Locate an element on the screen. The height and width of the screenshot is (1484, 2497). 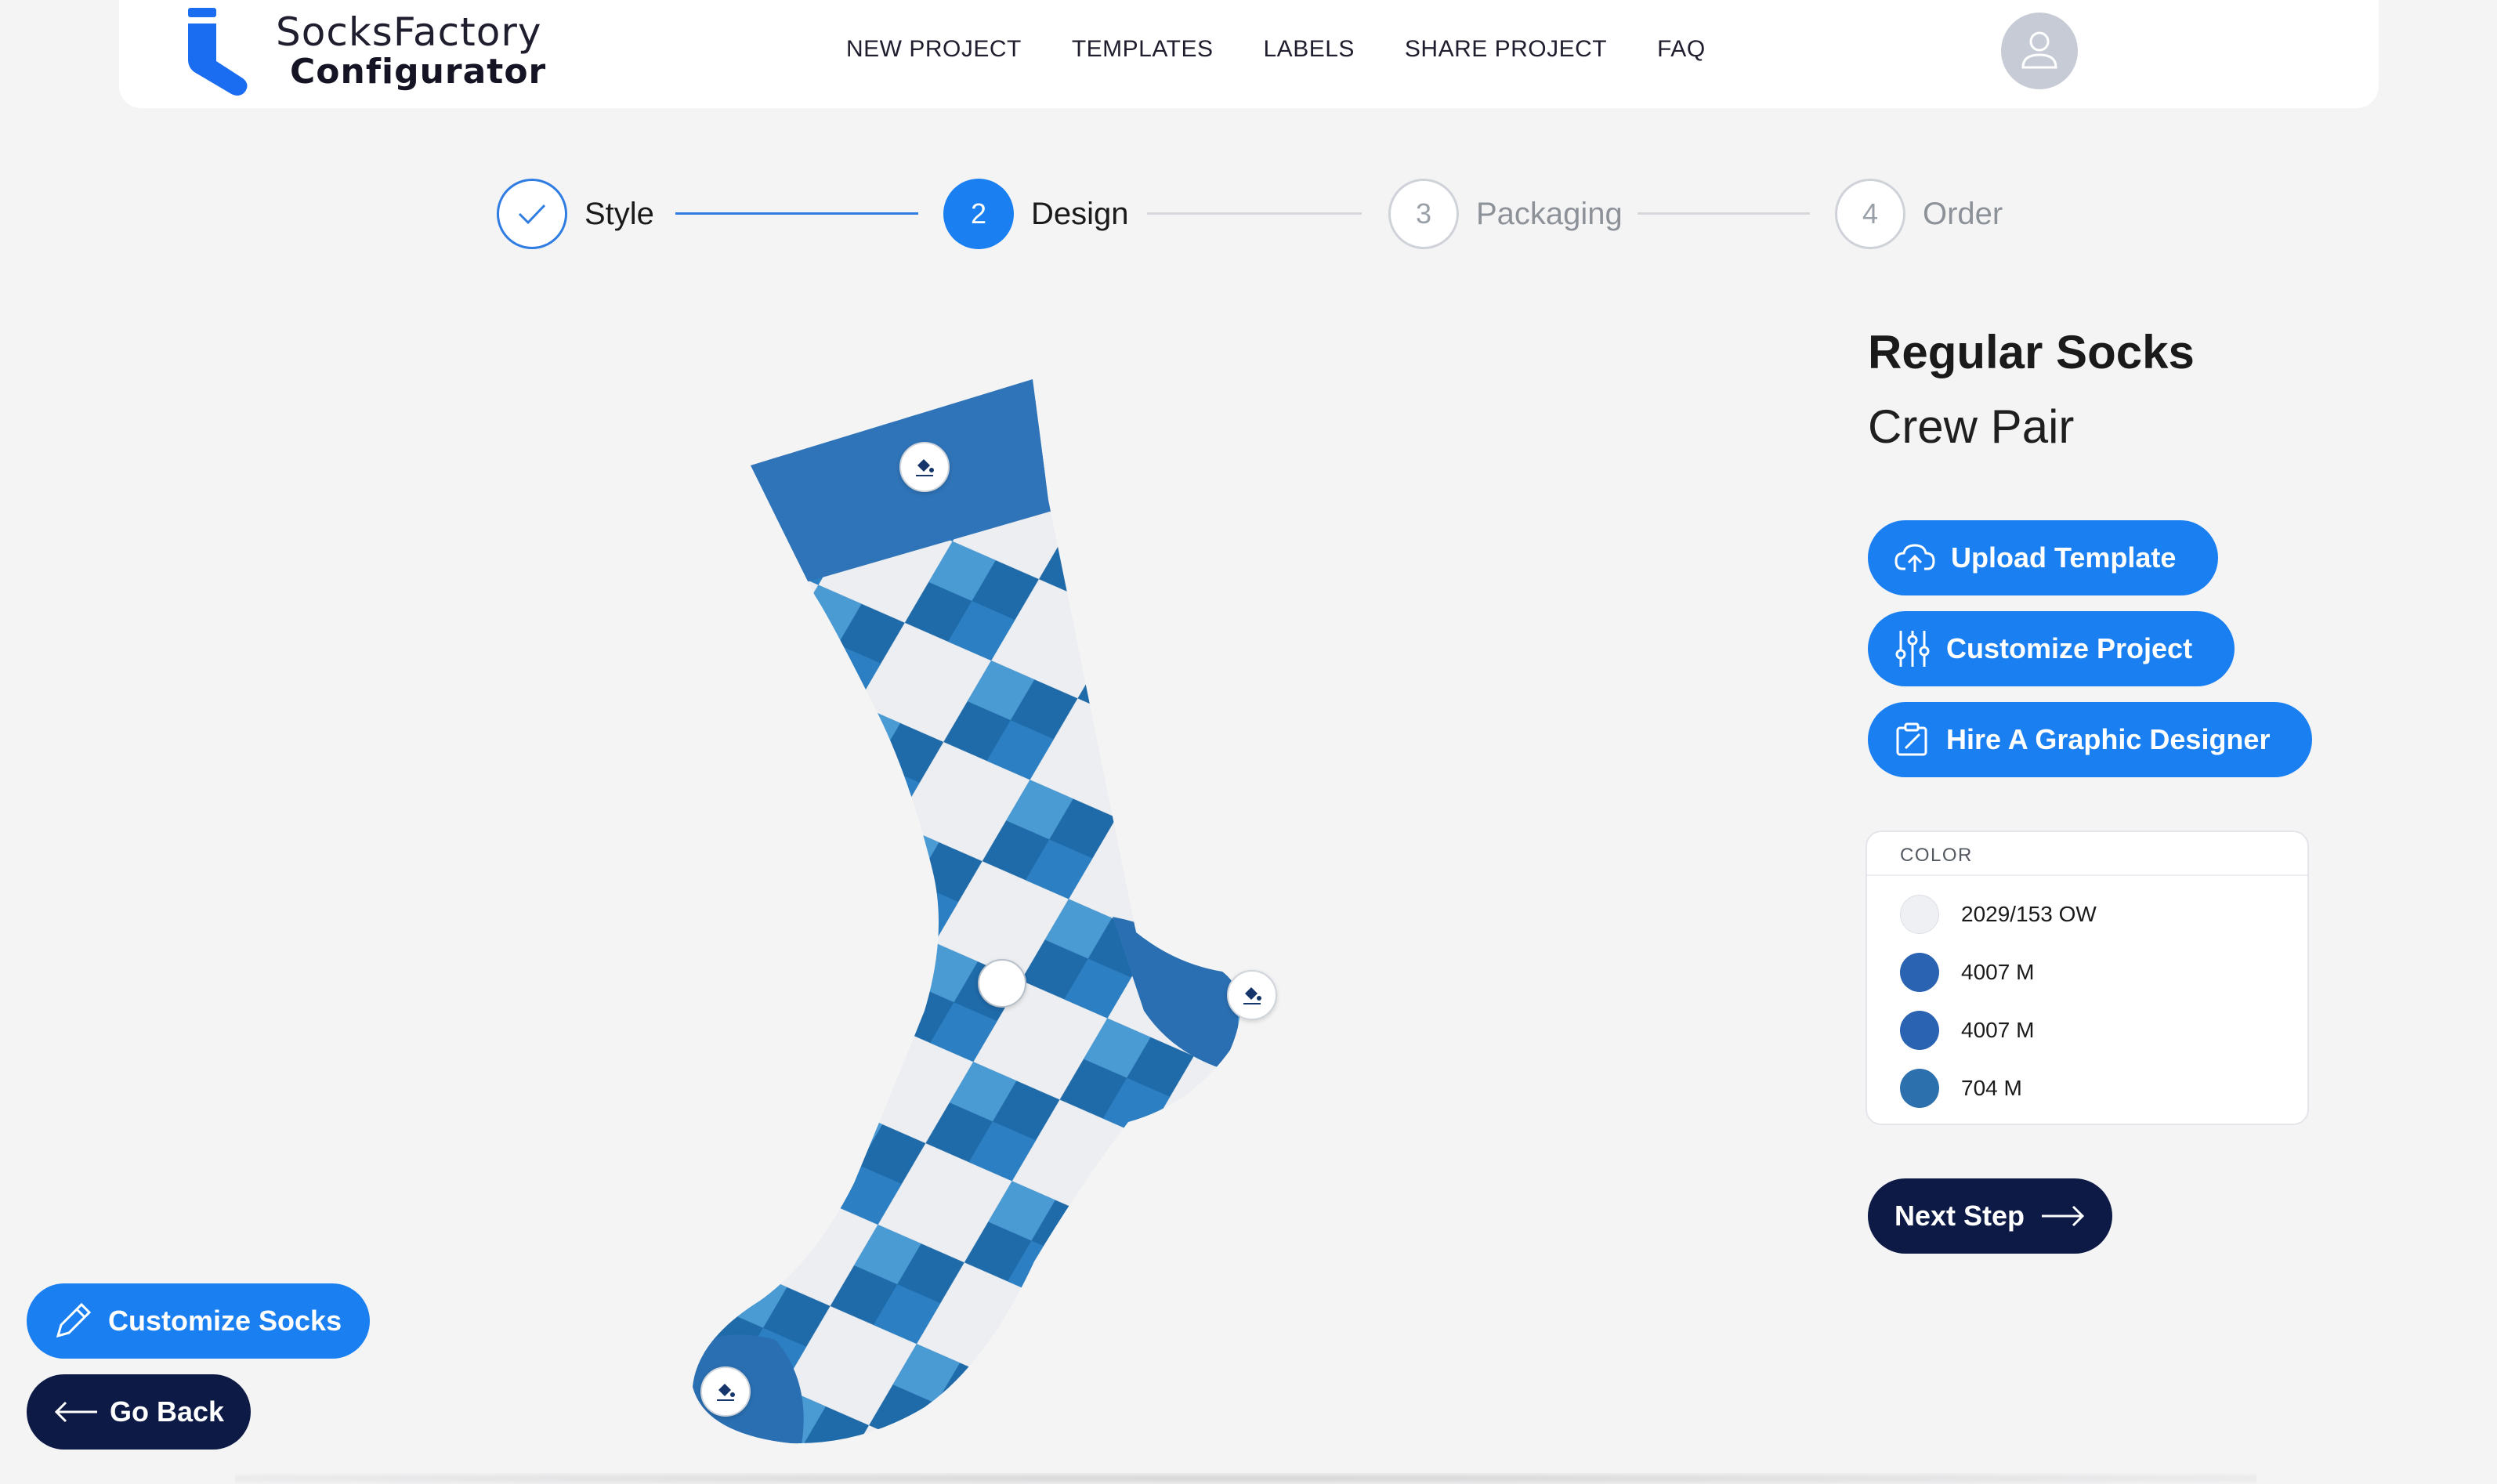
check-icon is located at coordinates (532, 214).